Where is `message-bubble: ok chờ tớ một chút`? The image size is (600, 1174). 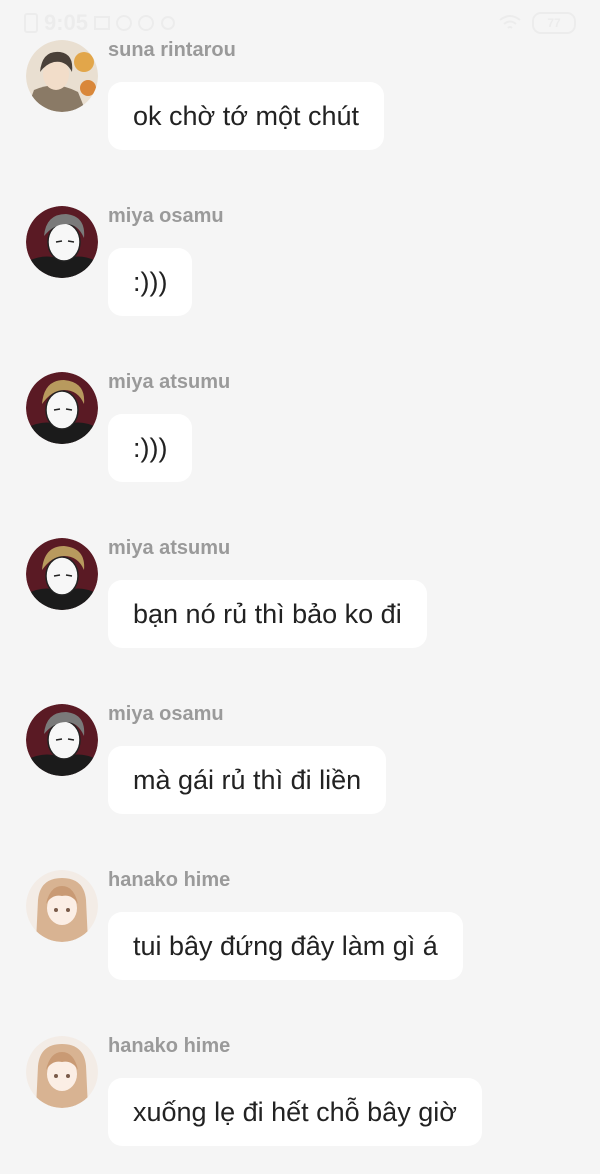 message-bubble: ok chờ tớ một chút is located at coordinates (246, 116).